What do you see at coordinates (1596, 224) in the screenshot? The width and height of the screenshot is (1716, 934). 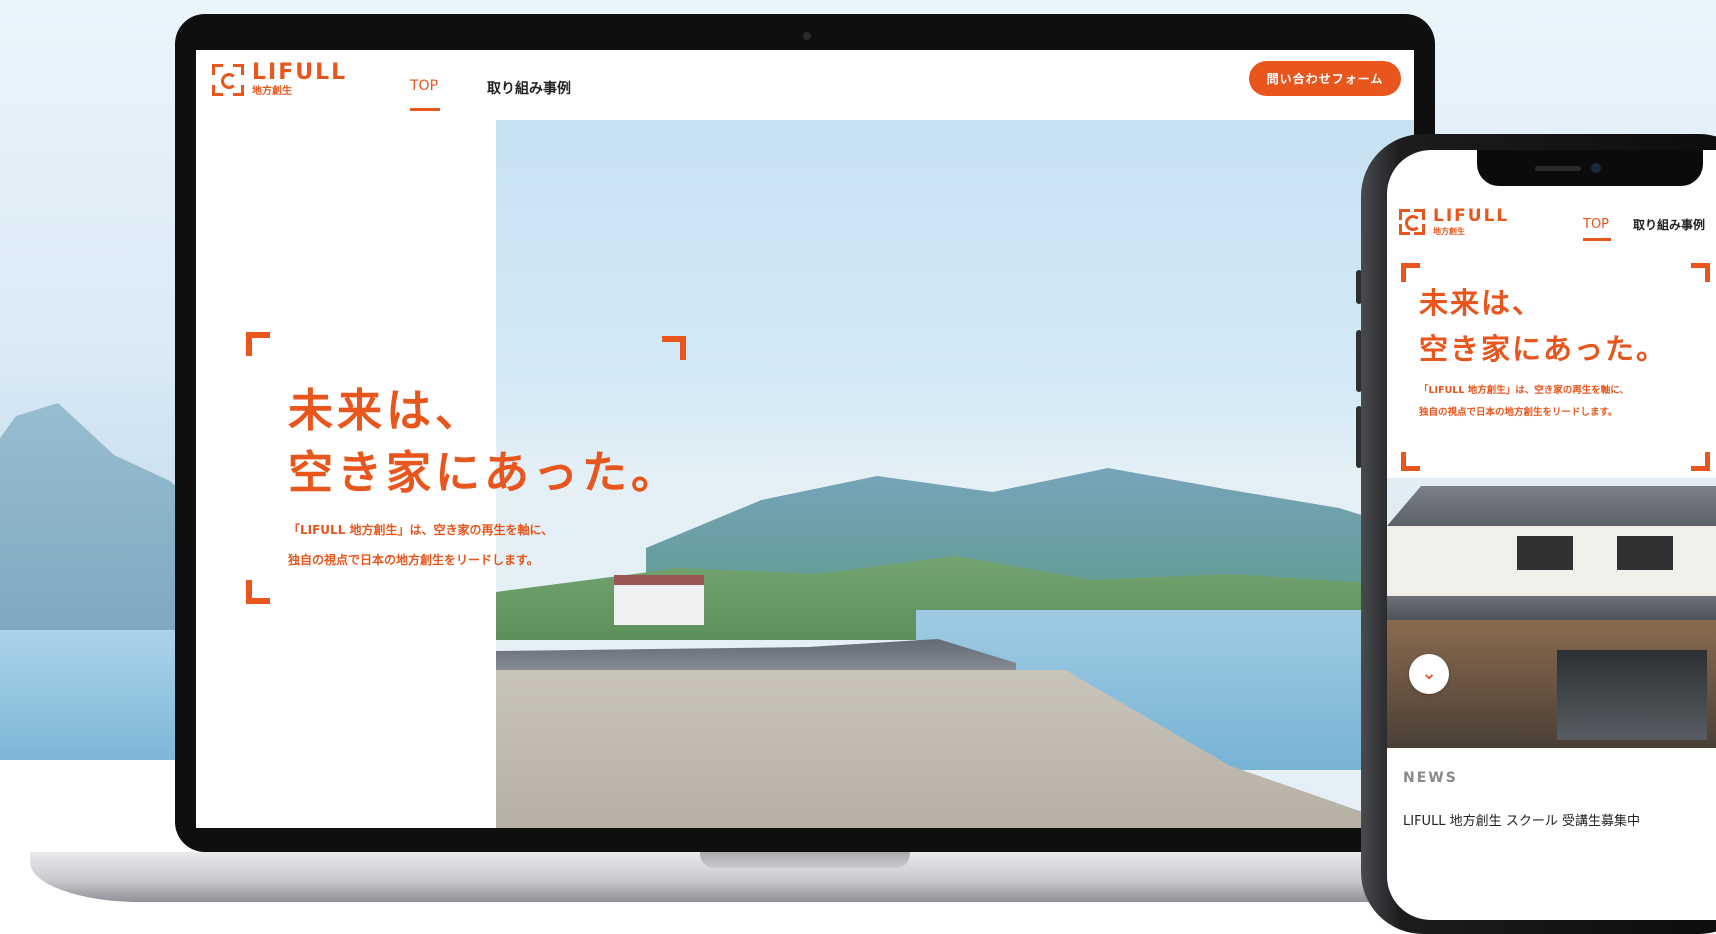 I see `mobile-nav-top: TOP` at bounding box center [1596, 224].